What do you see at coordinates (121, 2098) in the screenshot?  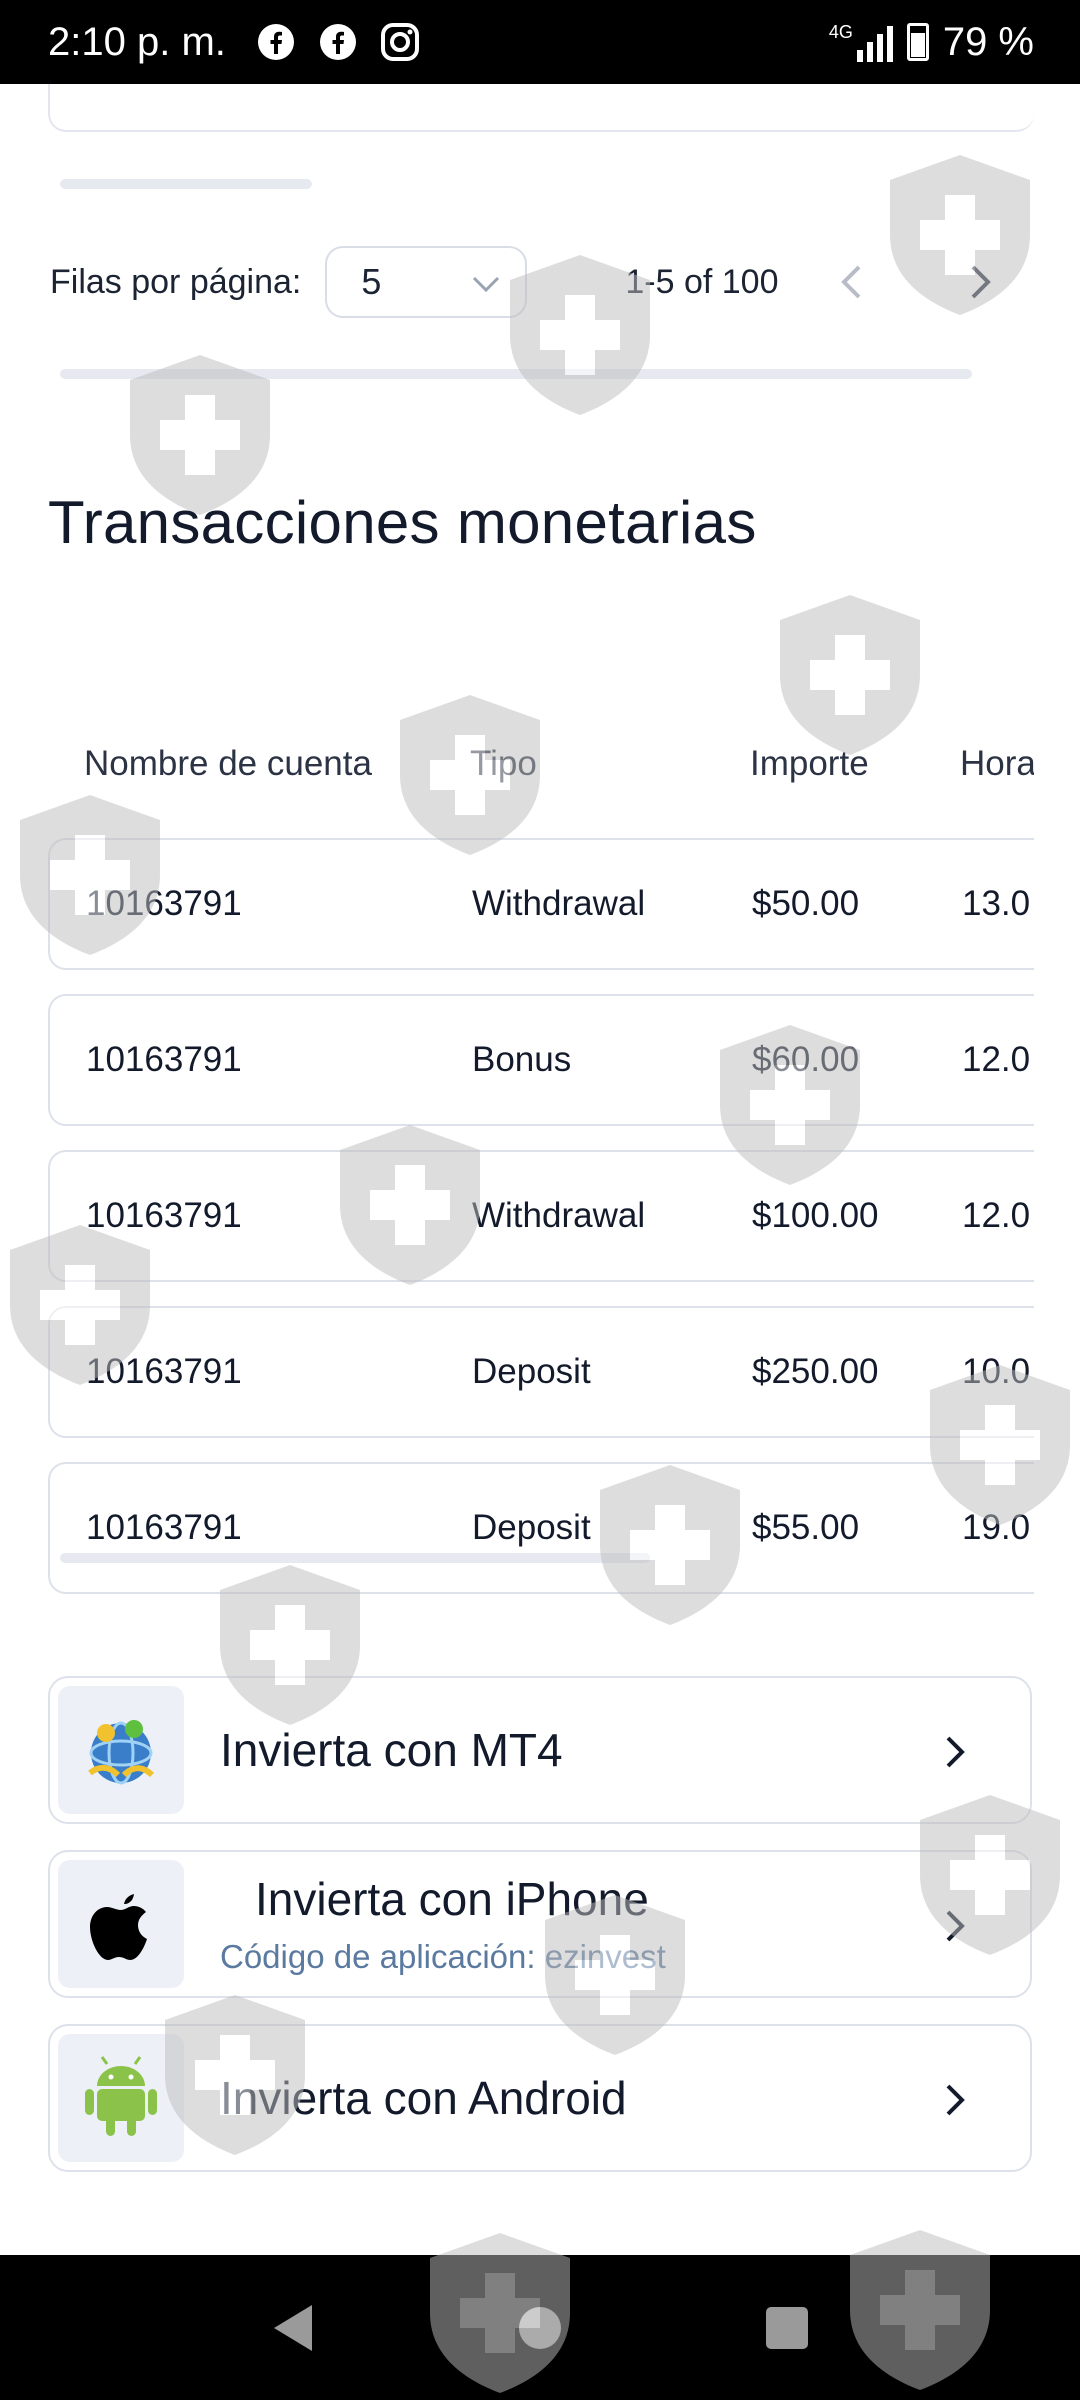 I see `android-icon` at bounding box center [121, 2098].